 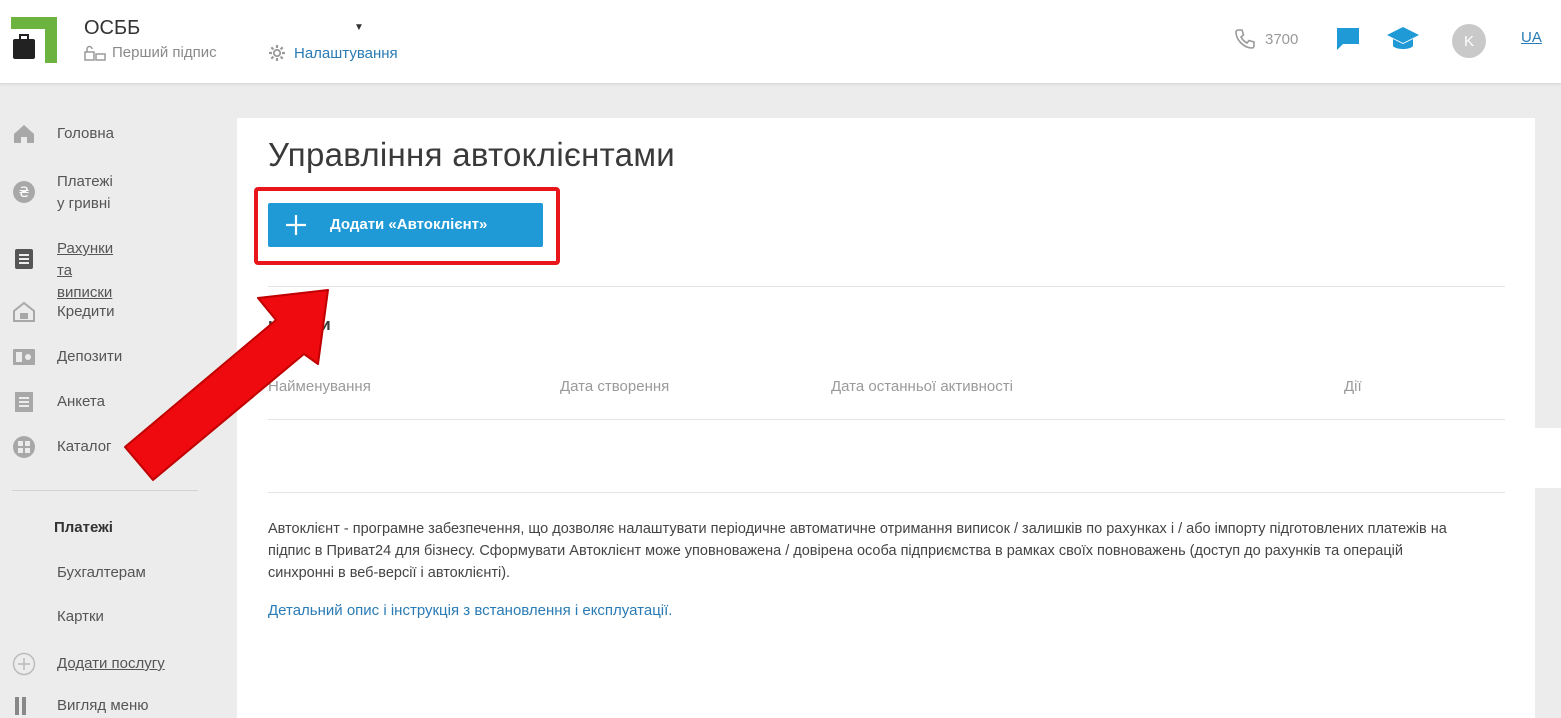 I want to click on sidebar-item-home: Головна, so click(x=63, y=134).